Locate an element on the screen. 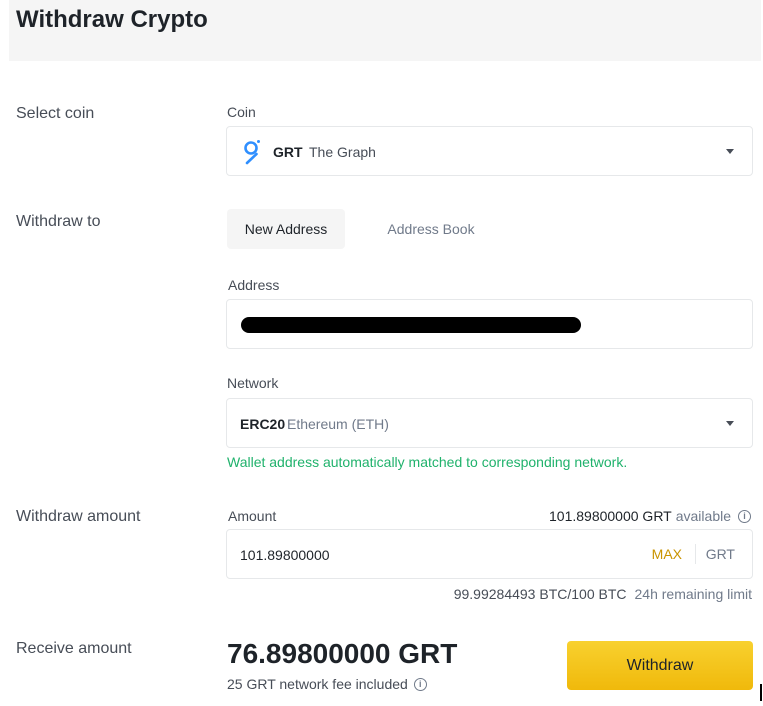 Image resolution: width=763 pixels, height=706 pixels. limit-value: 99.99284493 BTC/100 BTC is located at coordinates (540, 594).